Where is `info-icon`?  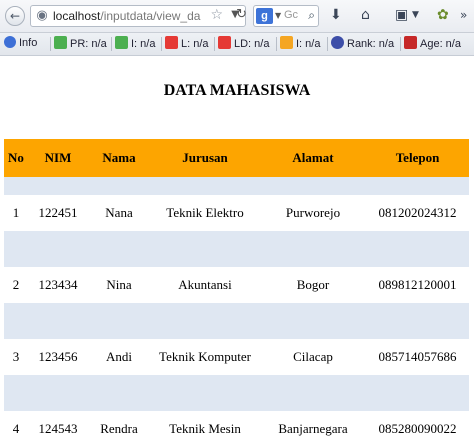
info-icon is located at coordinates (10, 42).